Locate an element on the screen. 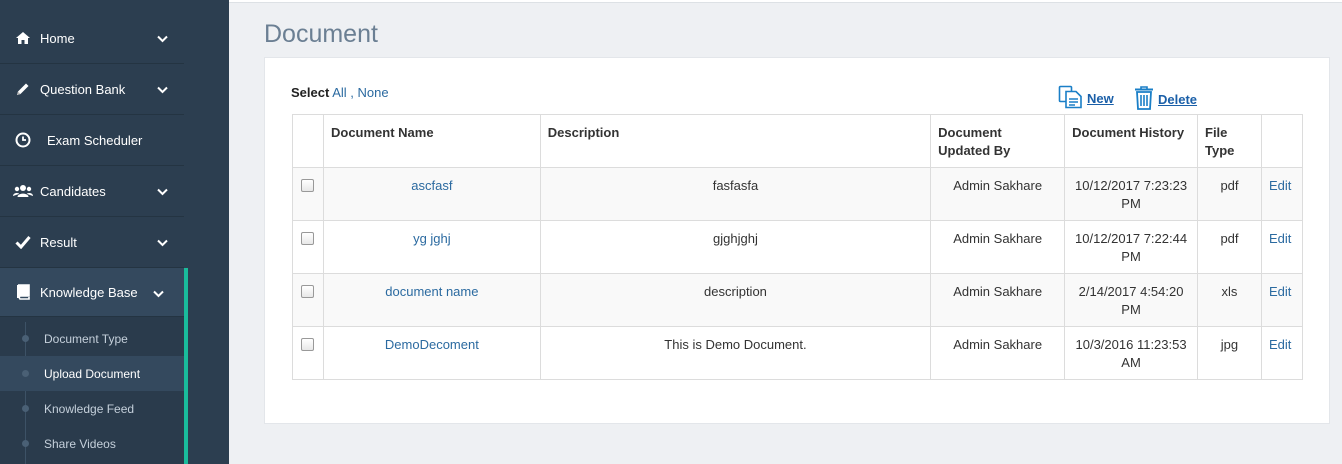 The height and width of the screenshot is (464, 1342). sidebar-item-result: Result is located at coordinates (92, 242).